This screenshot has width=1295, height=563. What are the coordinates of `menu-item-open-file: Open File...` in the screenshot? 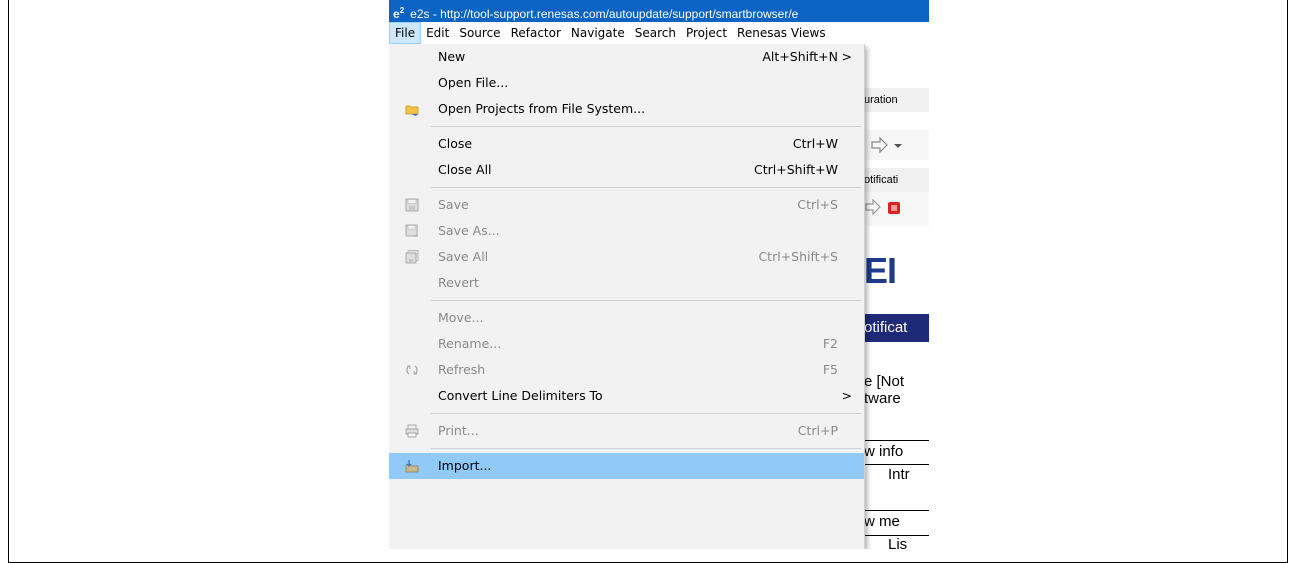 It's located at (626, 83).